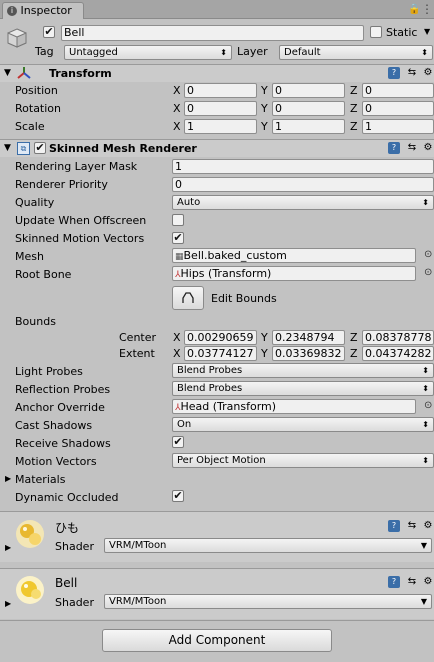 The width and height of the screenshot is (434, 662). What do you see at coordinates (43, 274) in the screenshot?
I see `root-bone-label: Root Bone` at bounding box center [43, 274].